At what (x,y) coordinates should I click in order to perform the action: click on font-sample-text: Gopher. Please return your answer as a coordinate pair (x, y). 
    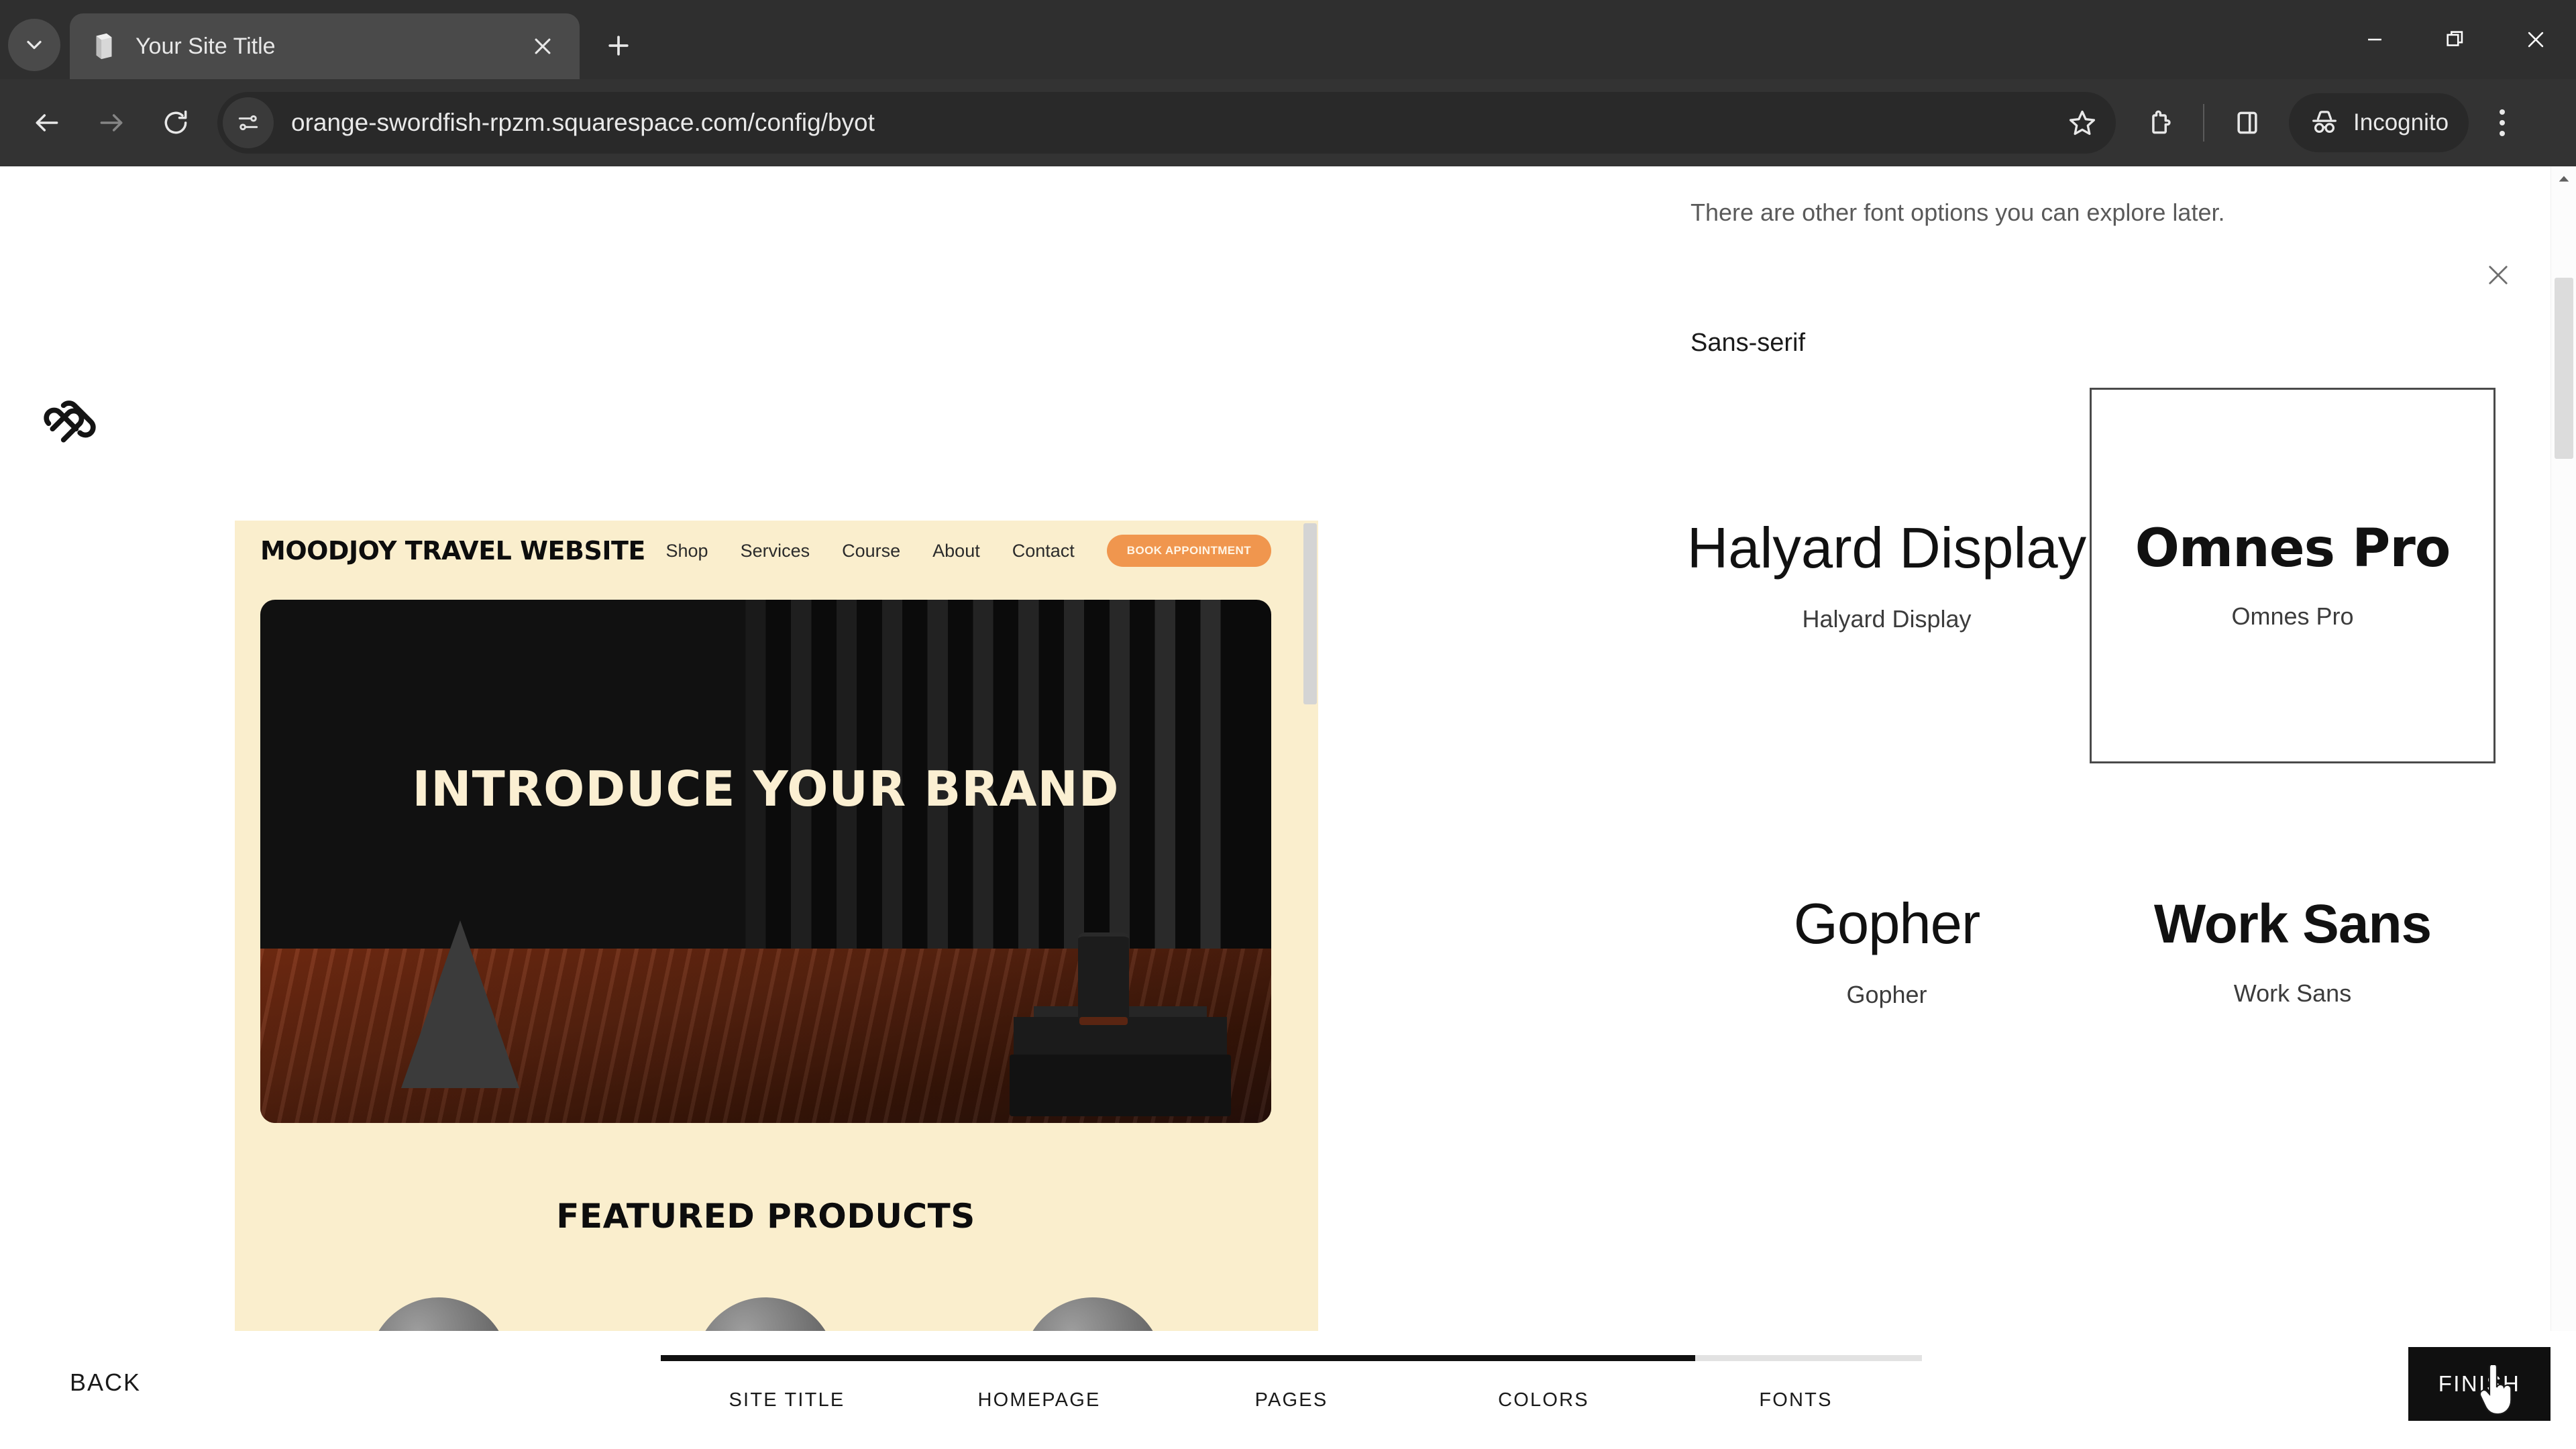
    Looking at the image, I should click on (1887, 924).